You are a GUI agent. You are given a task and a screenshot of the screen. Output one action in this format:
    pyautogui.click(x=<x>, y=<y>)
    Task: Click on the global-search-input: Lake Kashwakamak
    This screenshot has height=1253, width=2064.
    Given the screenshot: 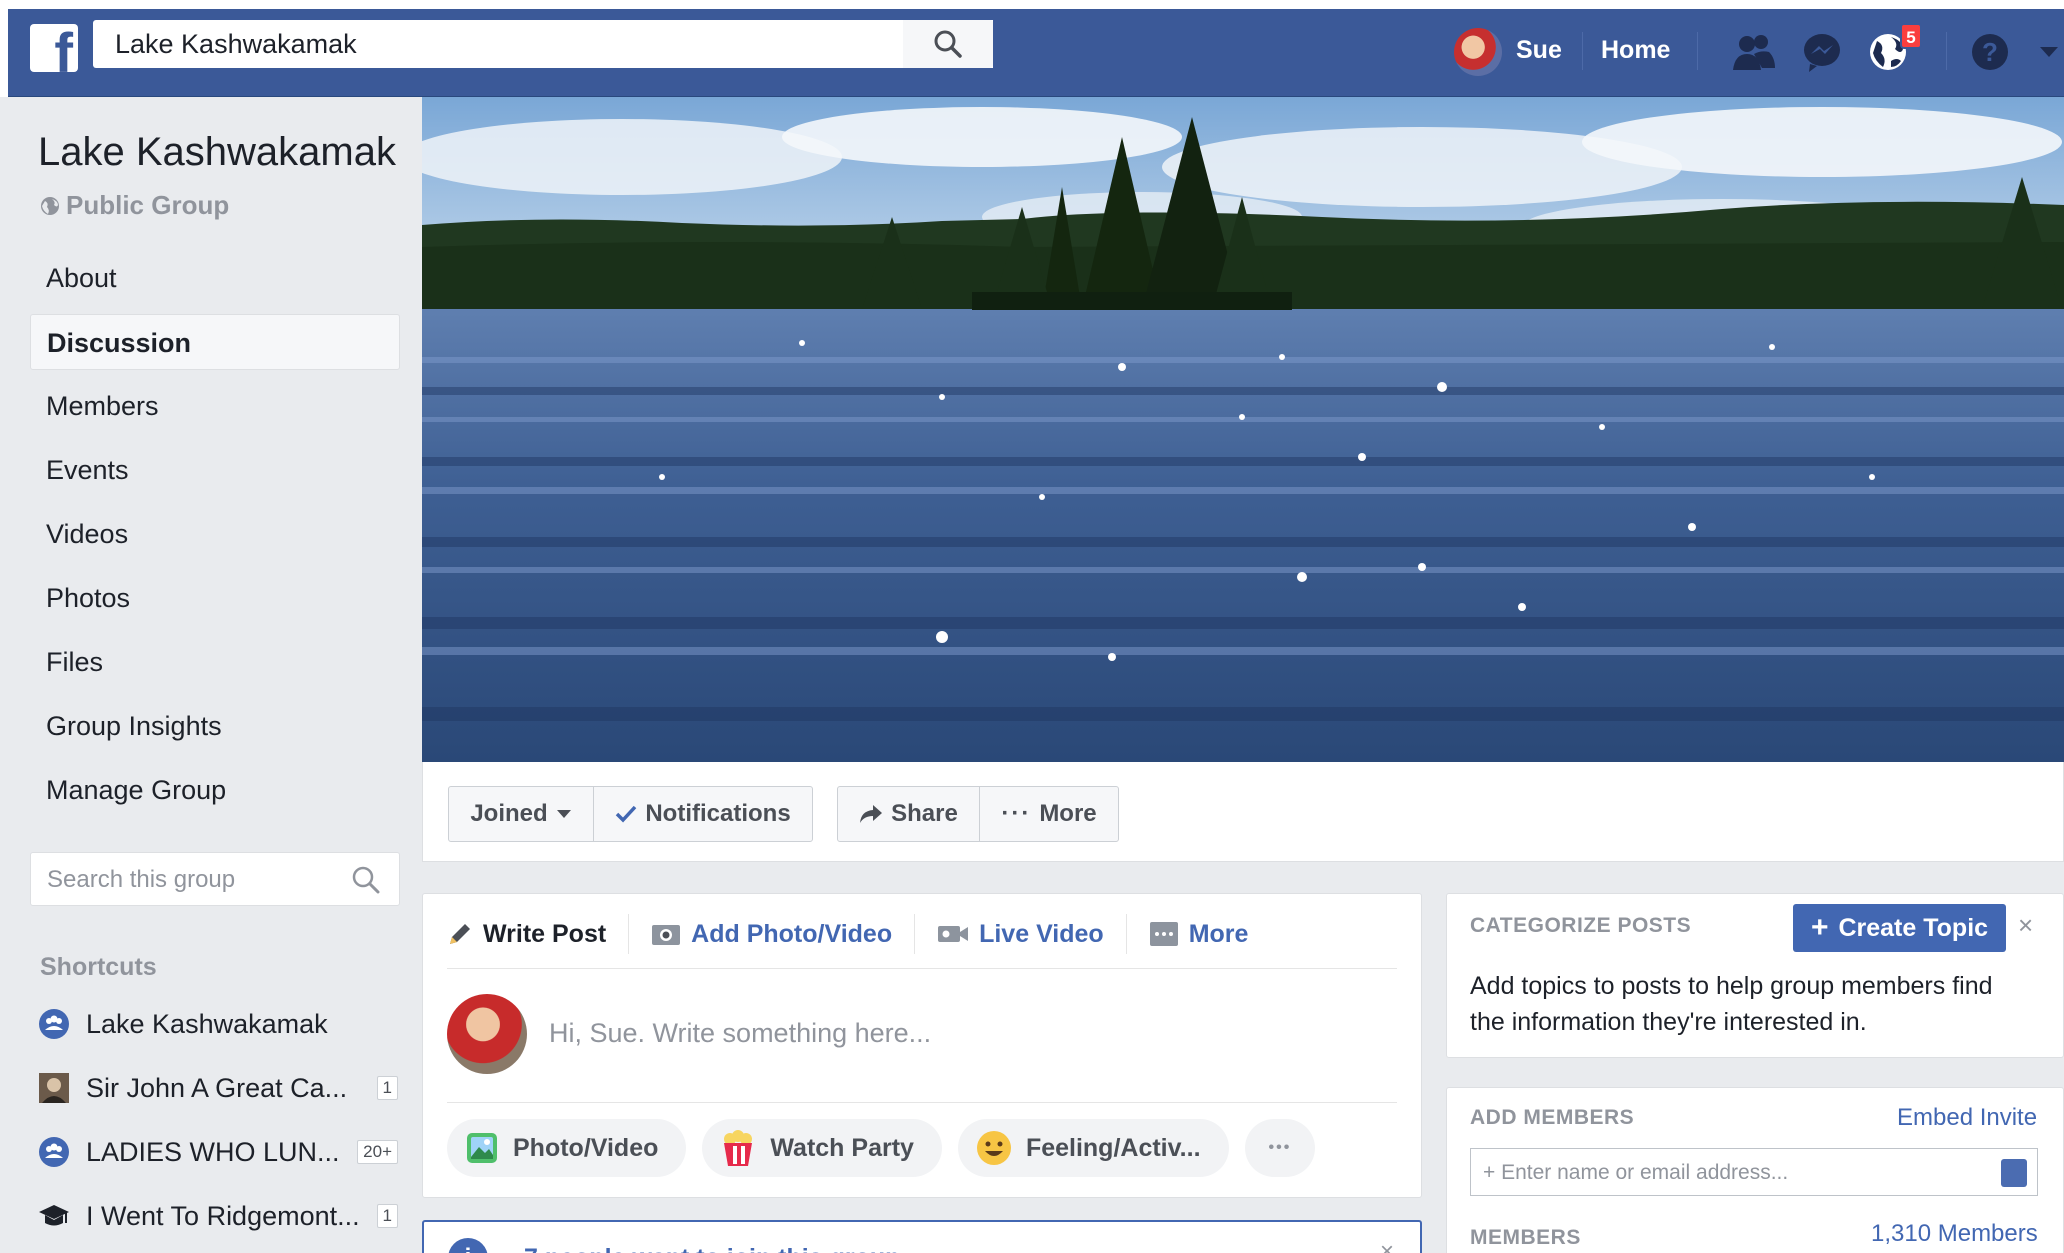 What is the action you would take?
    pyautogui.click(x=543, y=44)
    